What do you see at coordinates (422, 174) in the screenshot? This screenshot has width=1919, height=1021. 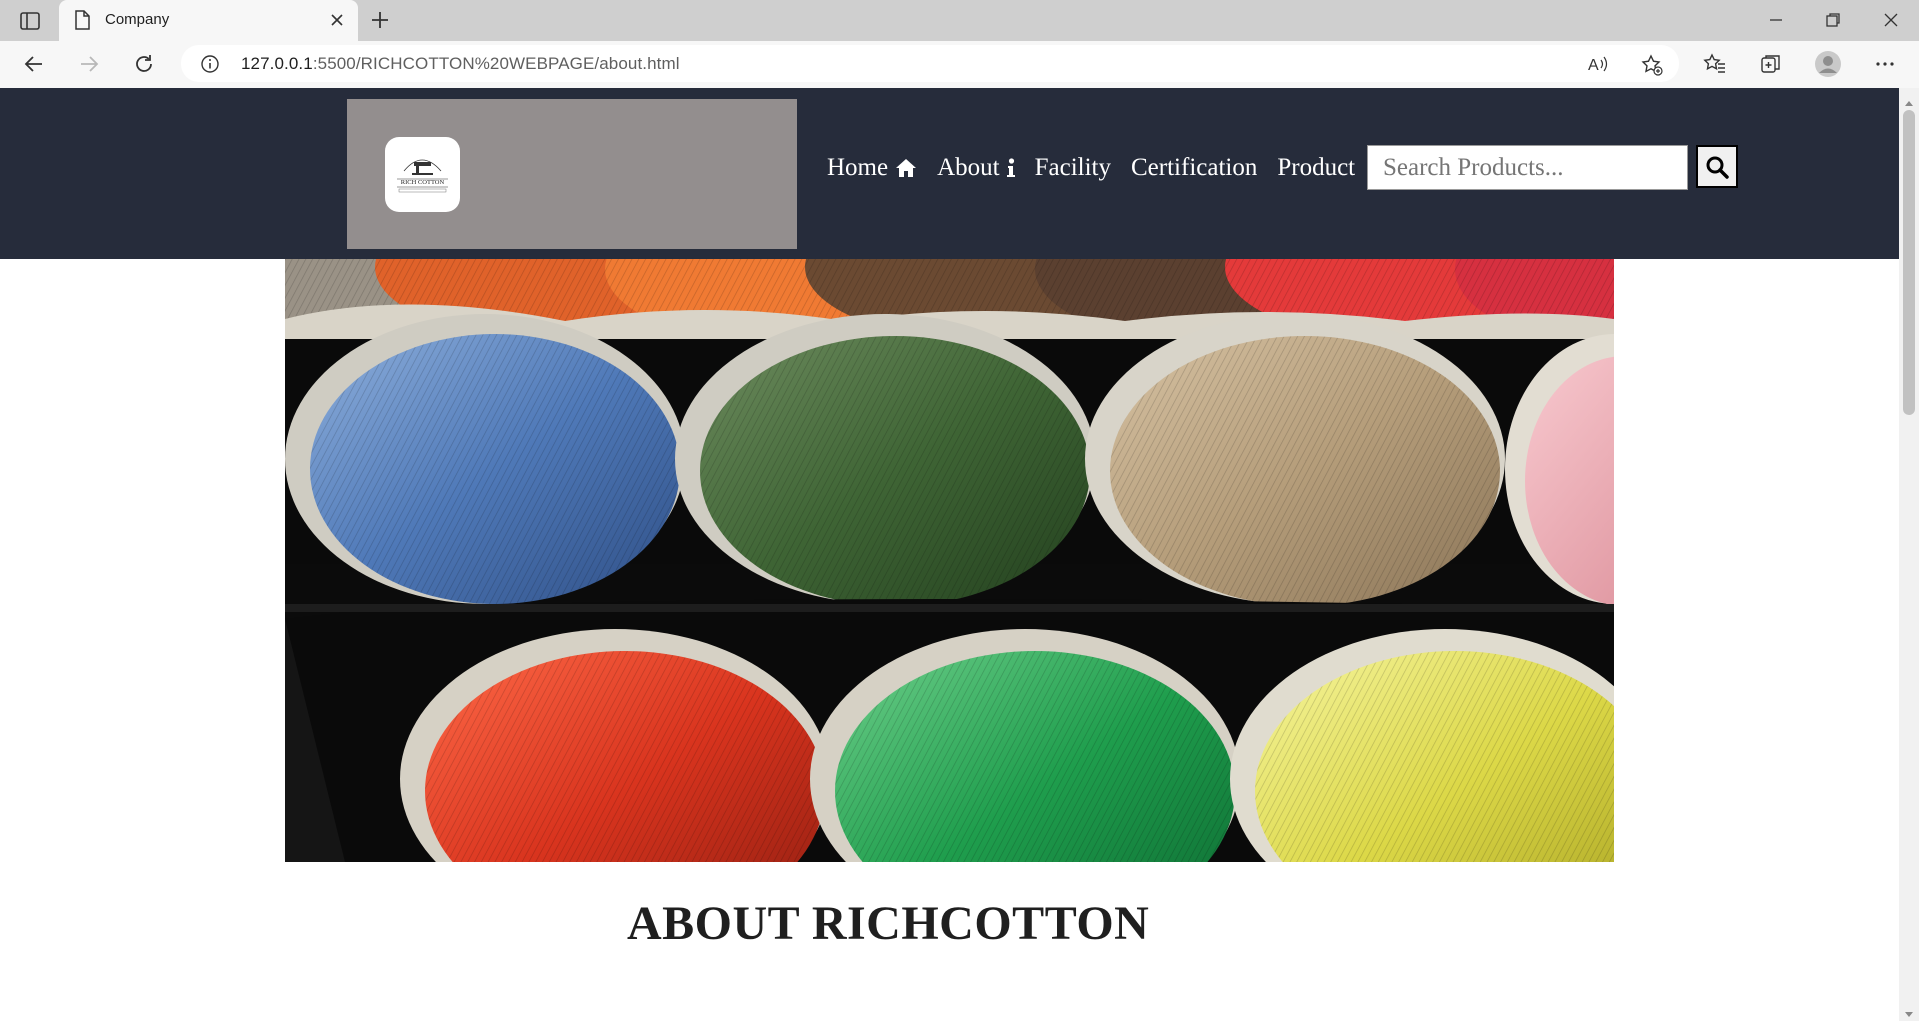 I see `brand-logo: RICH COTTON` at bounding box center [422, 174].